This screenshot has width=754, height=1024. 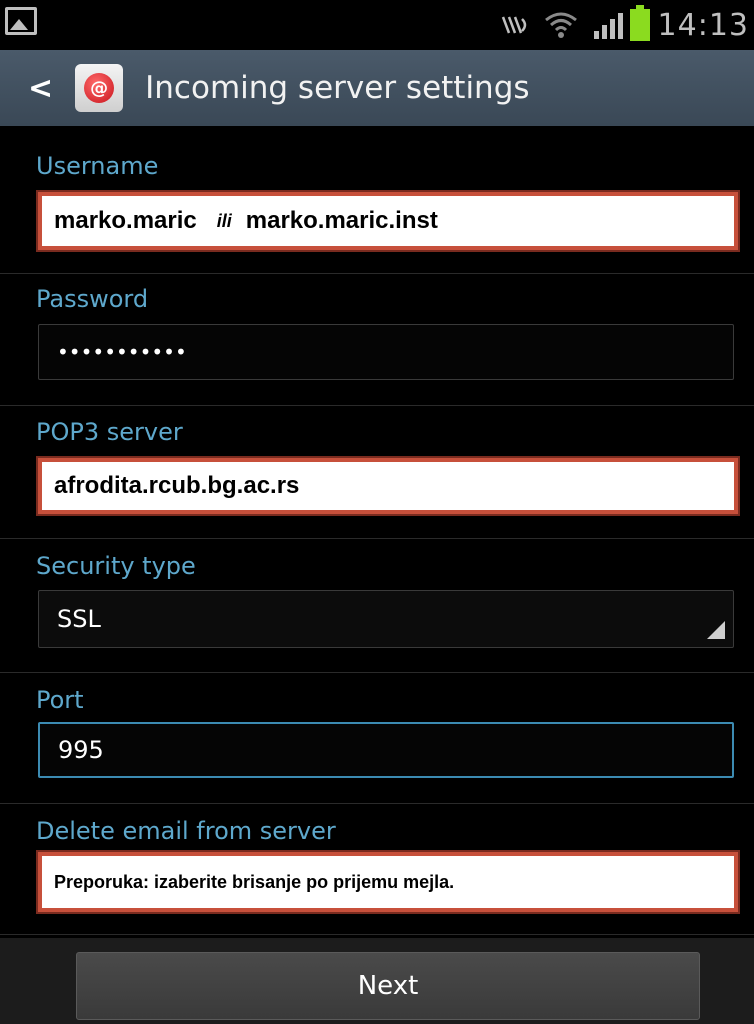 I want to click on username-label: Username, so click(x=97, y=166).